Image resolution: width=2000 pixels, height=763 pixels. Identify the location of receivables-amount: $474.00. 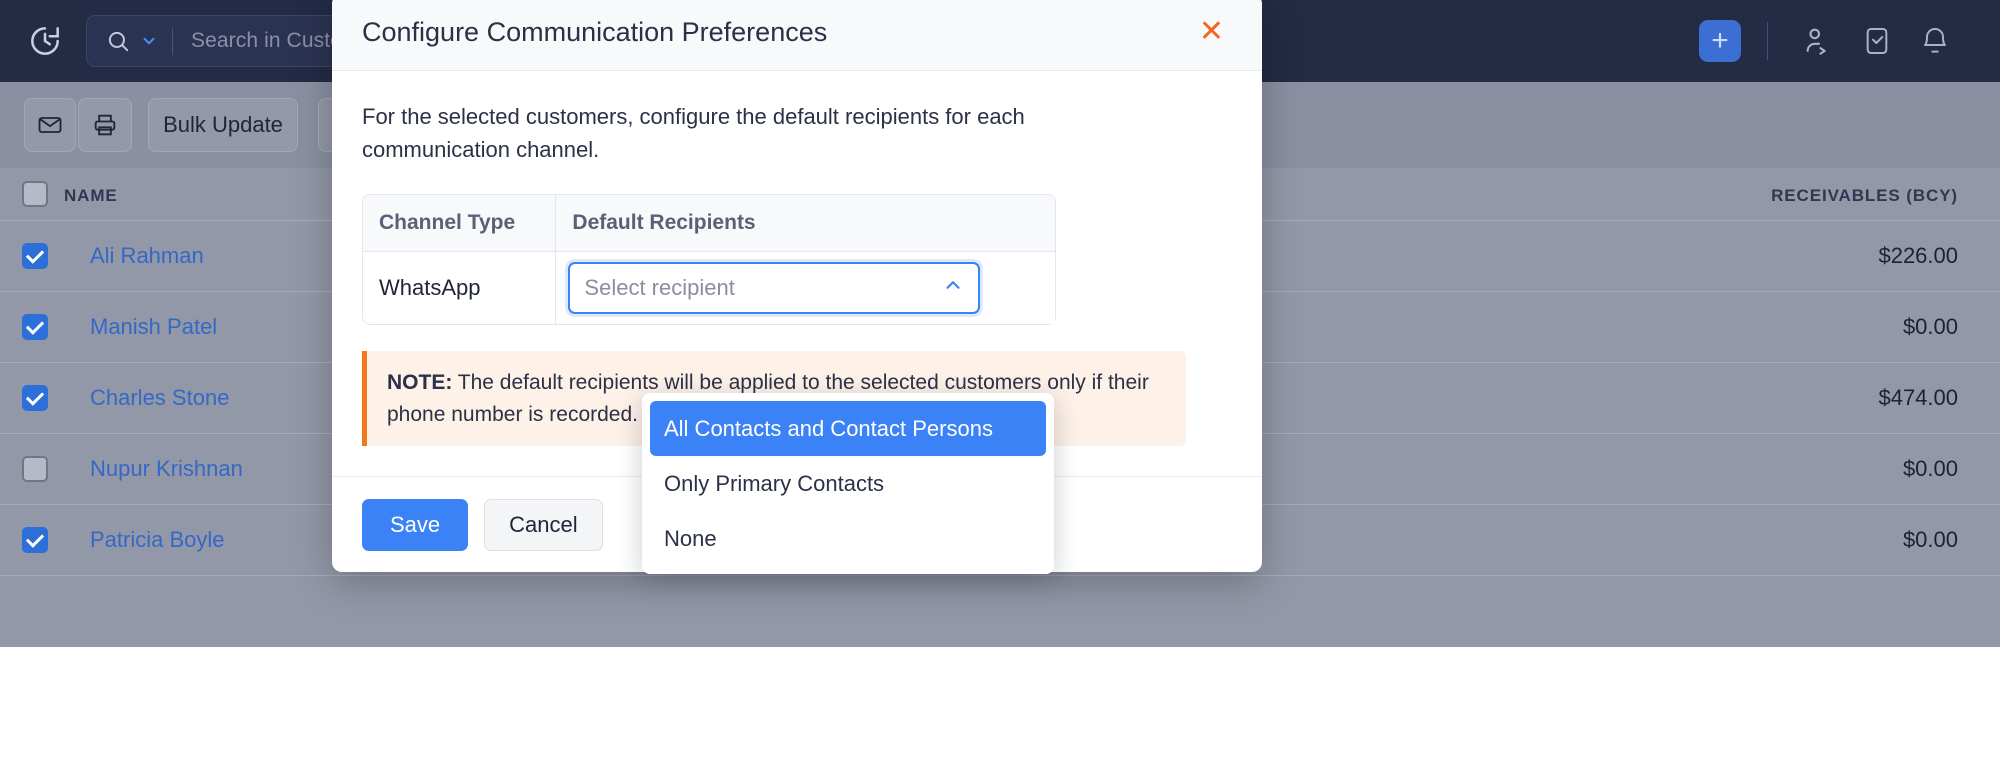
(1918, 397).